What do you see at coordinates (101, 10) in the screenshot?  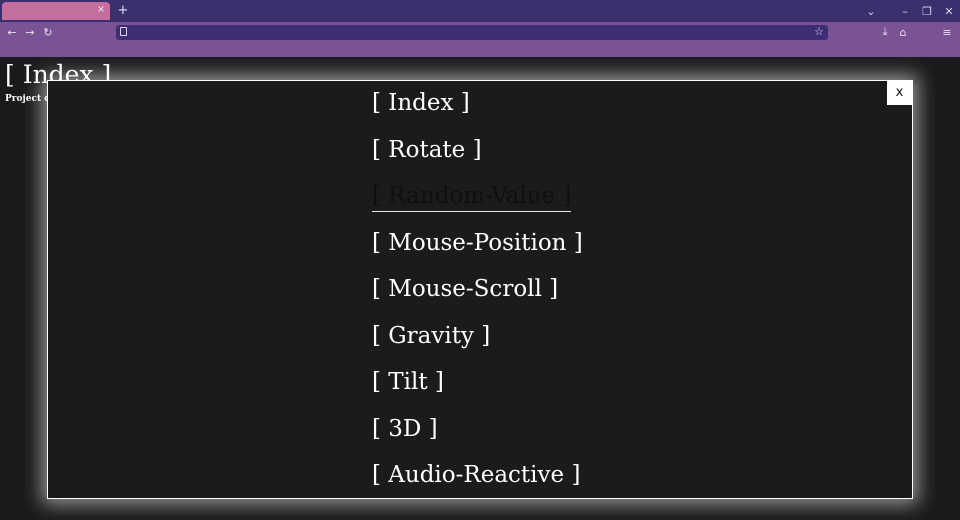 I see `tab-close-icon: ×` at bounding box center [101, 10].